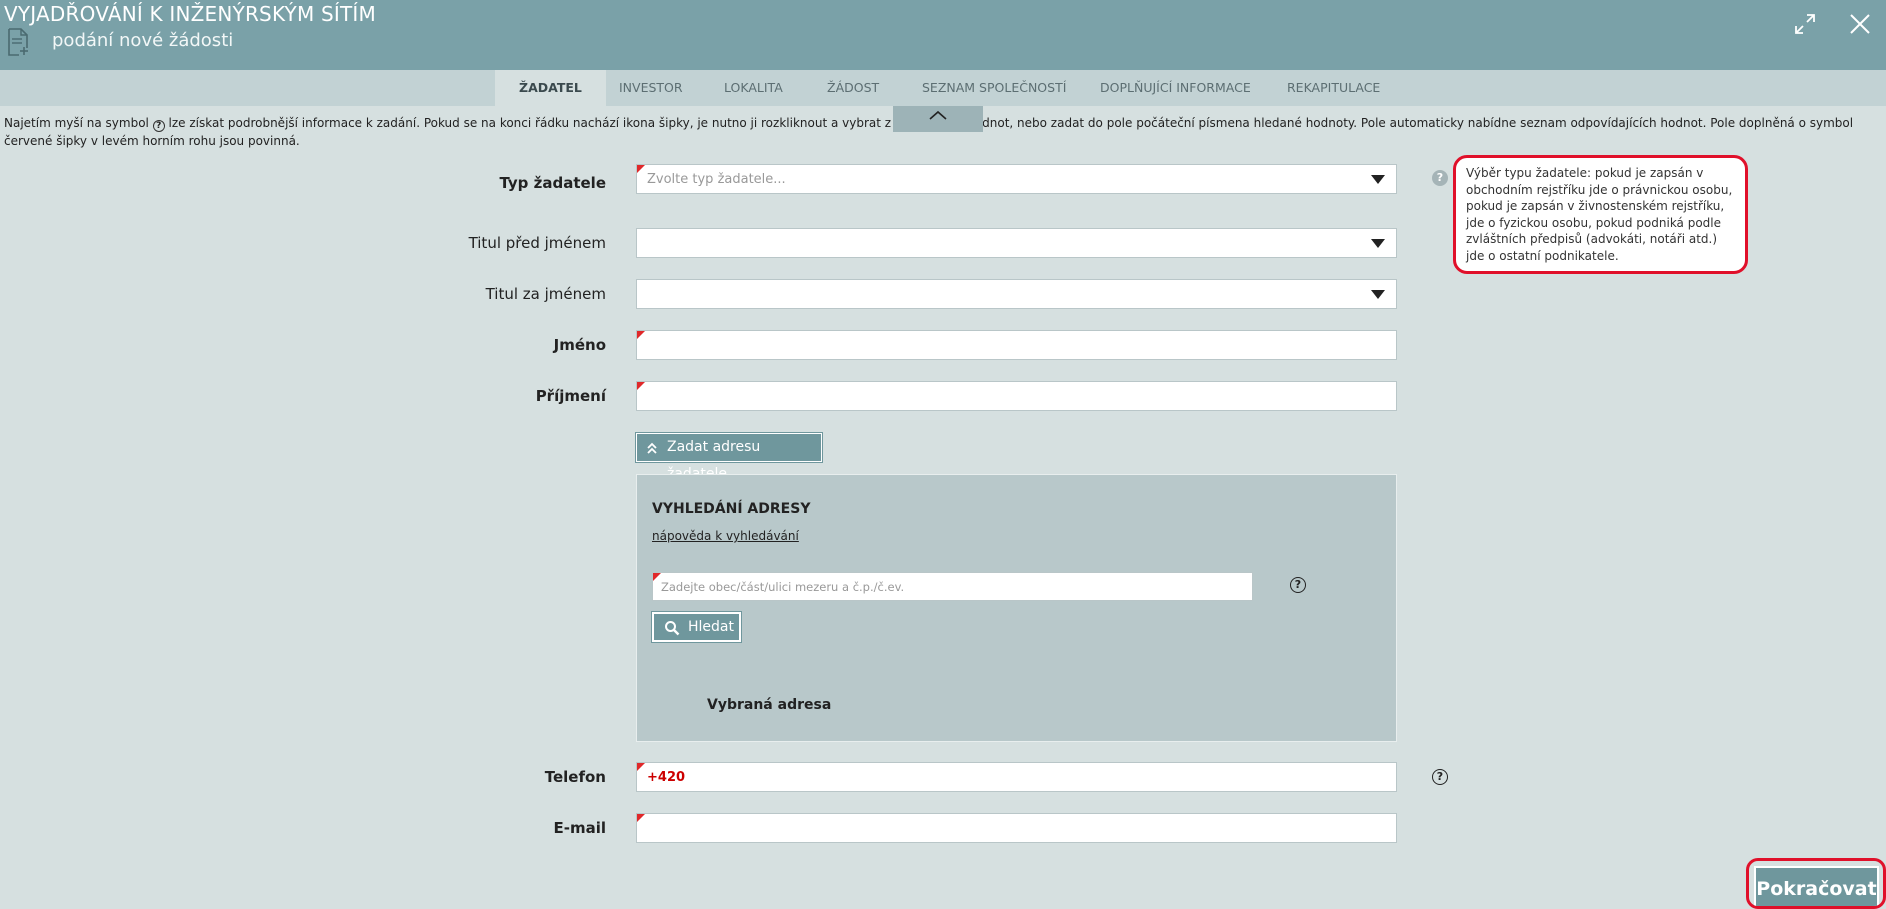  I want to click on typ-zadatele-input, so click(1016, 179).